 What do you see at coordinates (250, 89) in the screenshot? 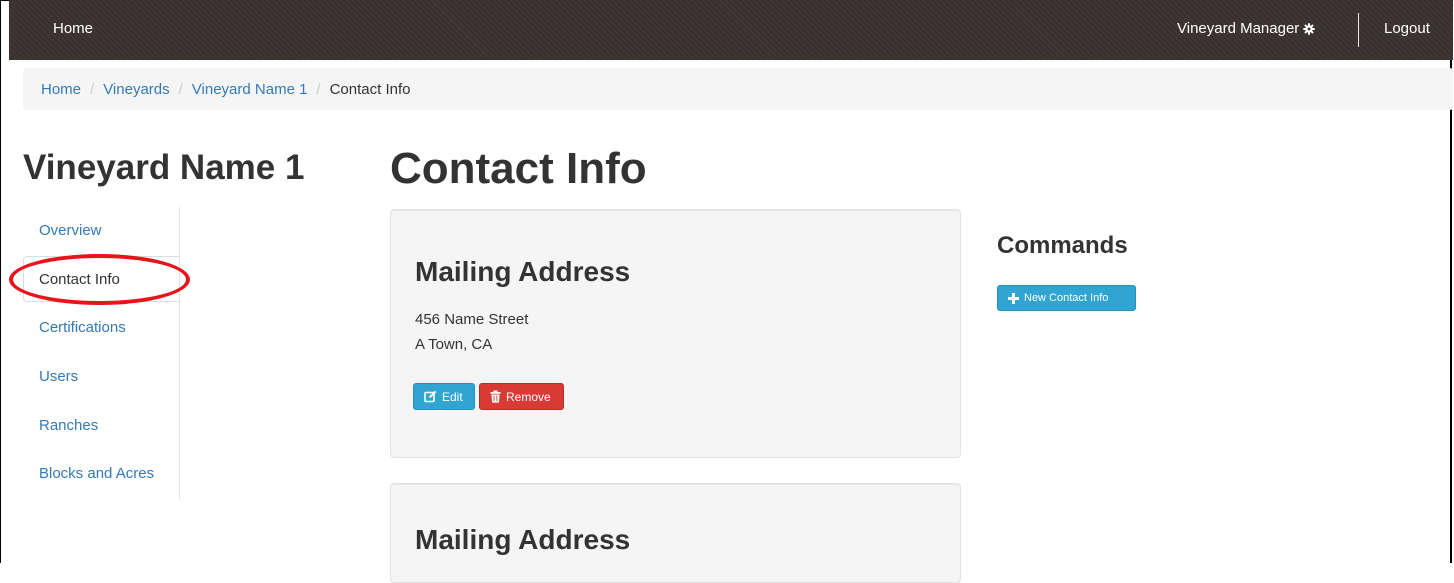
I see `breadcrumb-vineyard-name: Vineyard Name 1` at bounding box center [250, 89].